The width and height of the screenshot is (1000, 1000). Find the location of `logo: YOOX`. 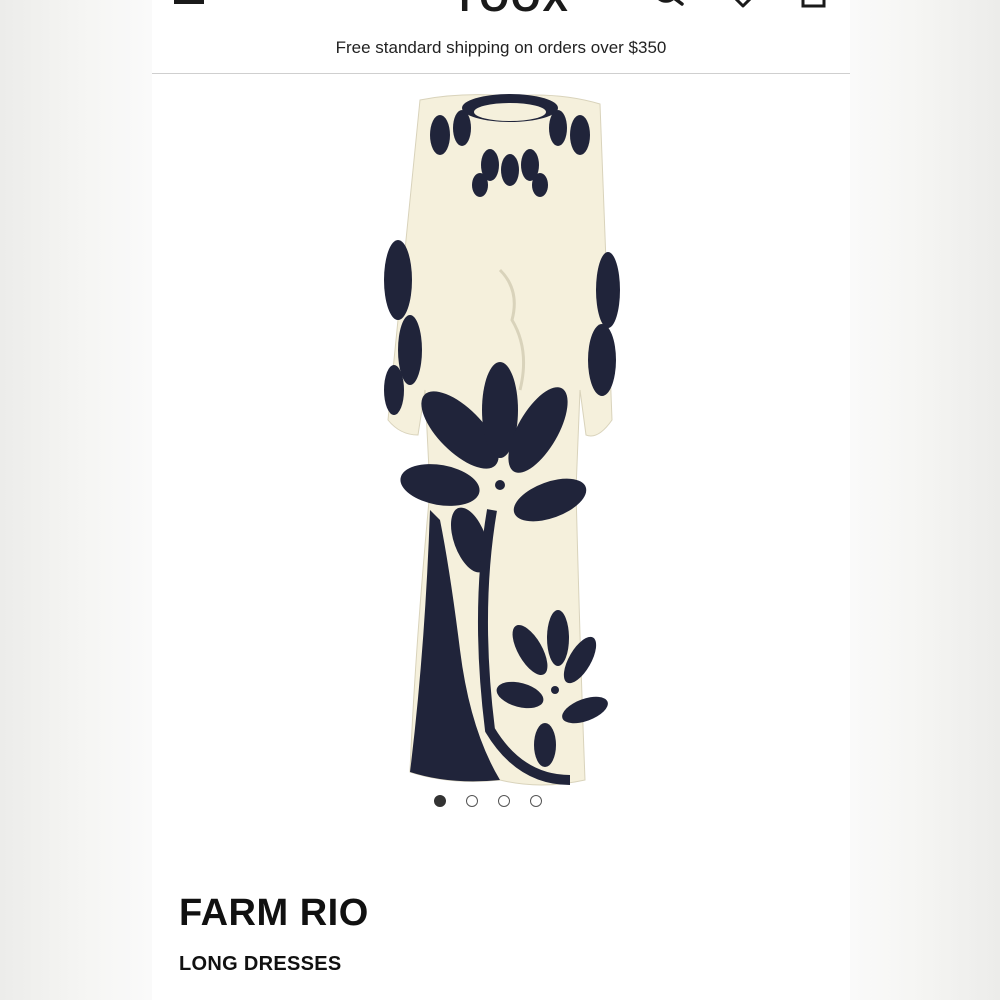

logo: YOOX is located at coordinates (510, 10).